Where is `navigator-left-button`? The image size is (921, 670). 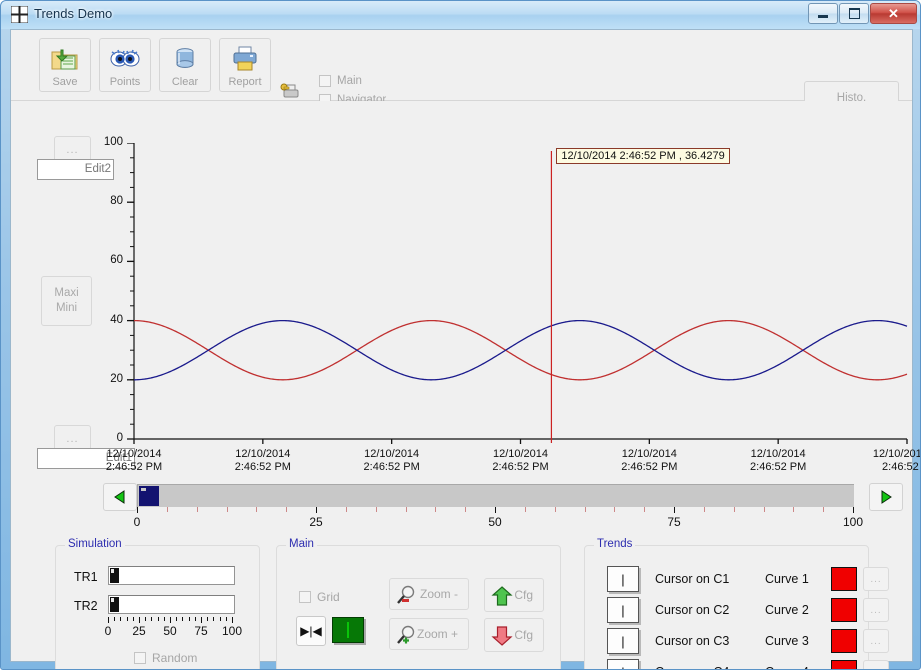 navigator-left-button is located at coordinates (120, 497).